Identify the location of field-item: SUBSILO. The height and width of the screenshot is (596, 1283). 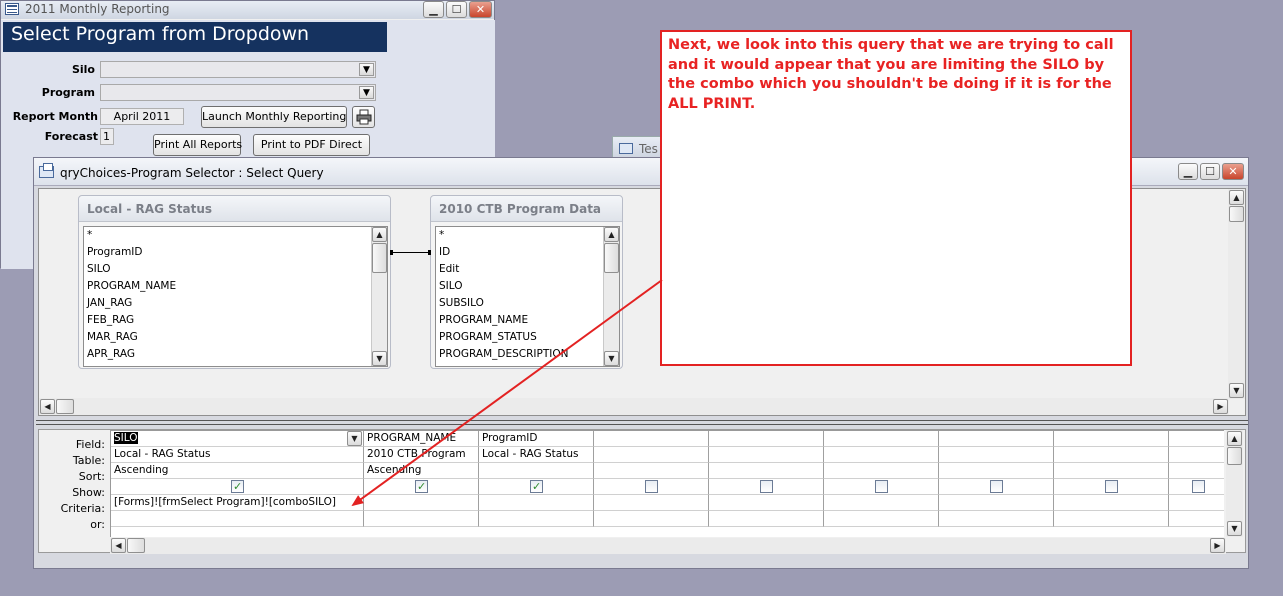
(527, 303).